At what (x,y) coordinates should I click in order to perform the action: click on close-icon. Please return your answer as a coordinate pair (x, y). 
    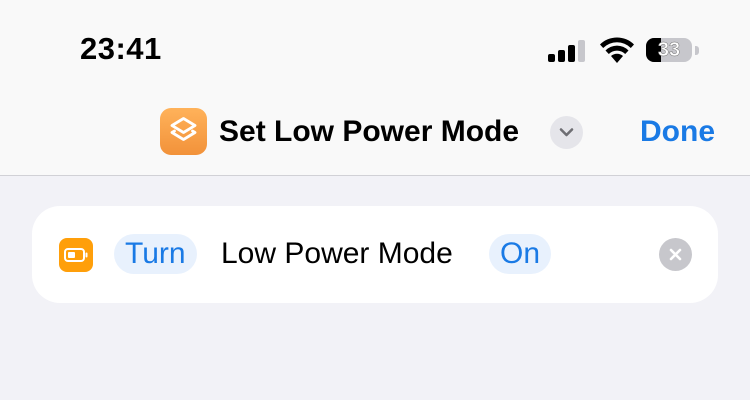
    Looking at the image, I should click on (675, 254).